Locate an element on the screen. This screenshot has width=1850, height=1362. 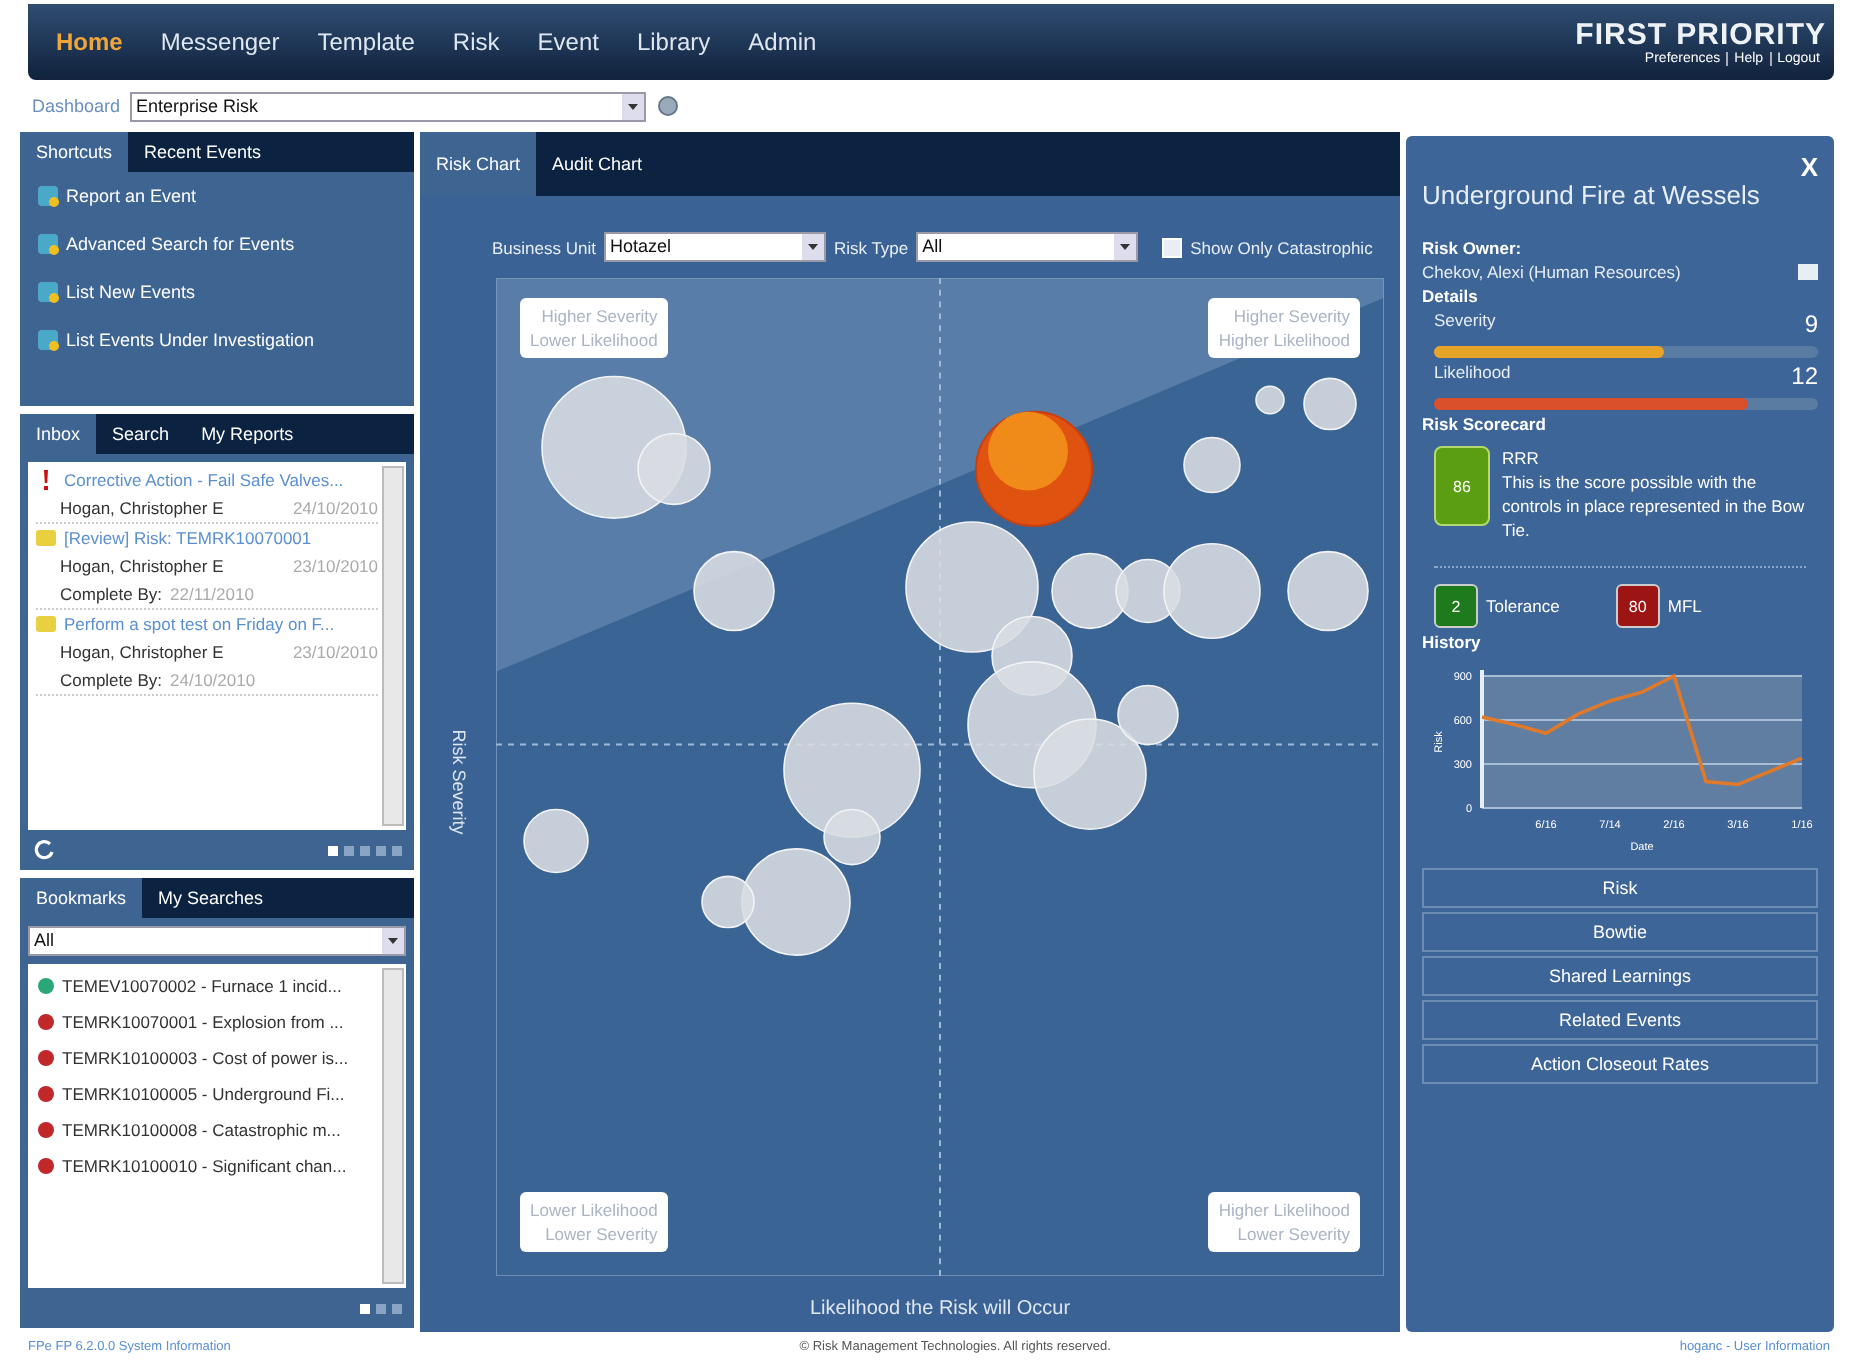
meter-value: 9 is located at coordinates (1811, 324).